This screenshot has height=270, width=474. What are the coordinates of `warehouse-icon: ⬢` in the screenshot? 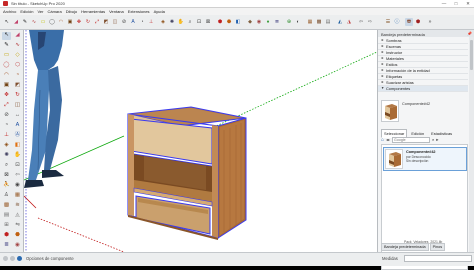 It's located at (220, 22).